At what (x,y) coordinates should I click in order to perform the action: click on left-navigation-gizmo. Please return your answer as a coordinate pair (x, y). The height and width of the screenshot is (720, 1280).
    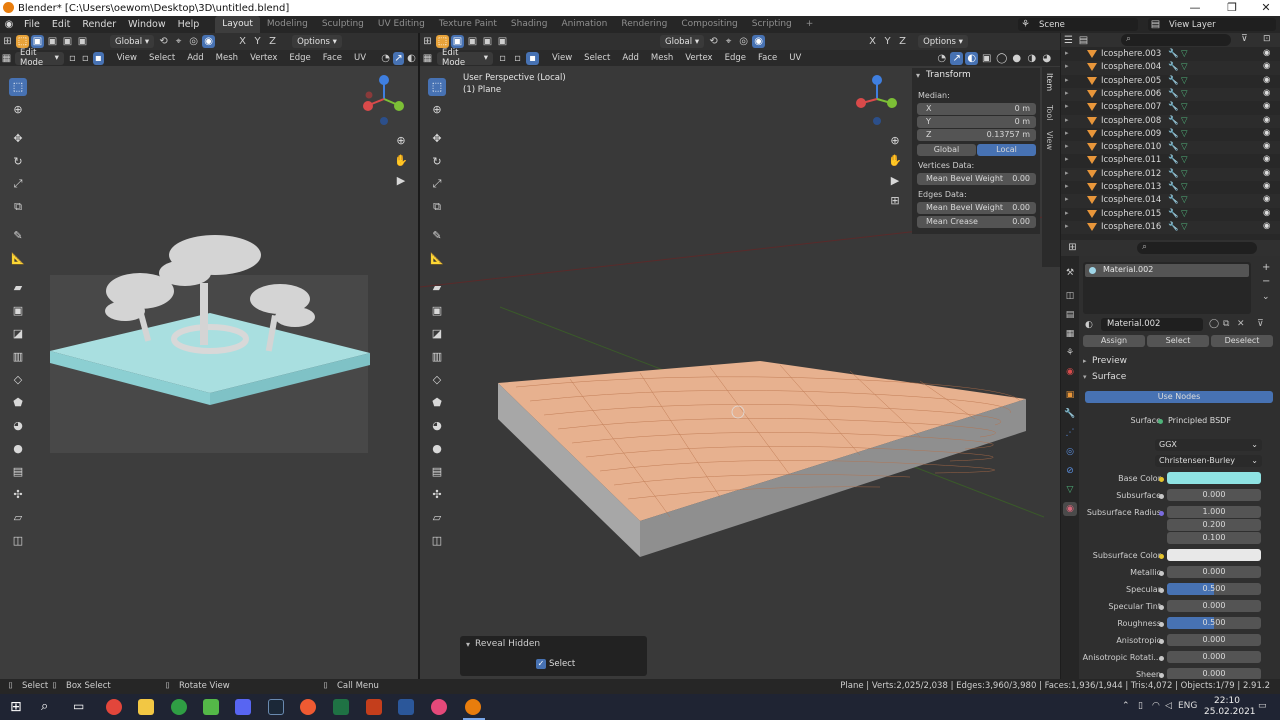
    Looking at the image, I should click on (385, 101).